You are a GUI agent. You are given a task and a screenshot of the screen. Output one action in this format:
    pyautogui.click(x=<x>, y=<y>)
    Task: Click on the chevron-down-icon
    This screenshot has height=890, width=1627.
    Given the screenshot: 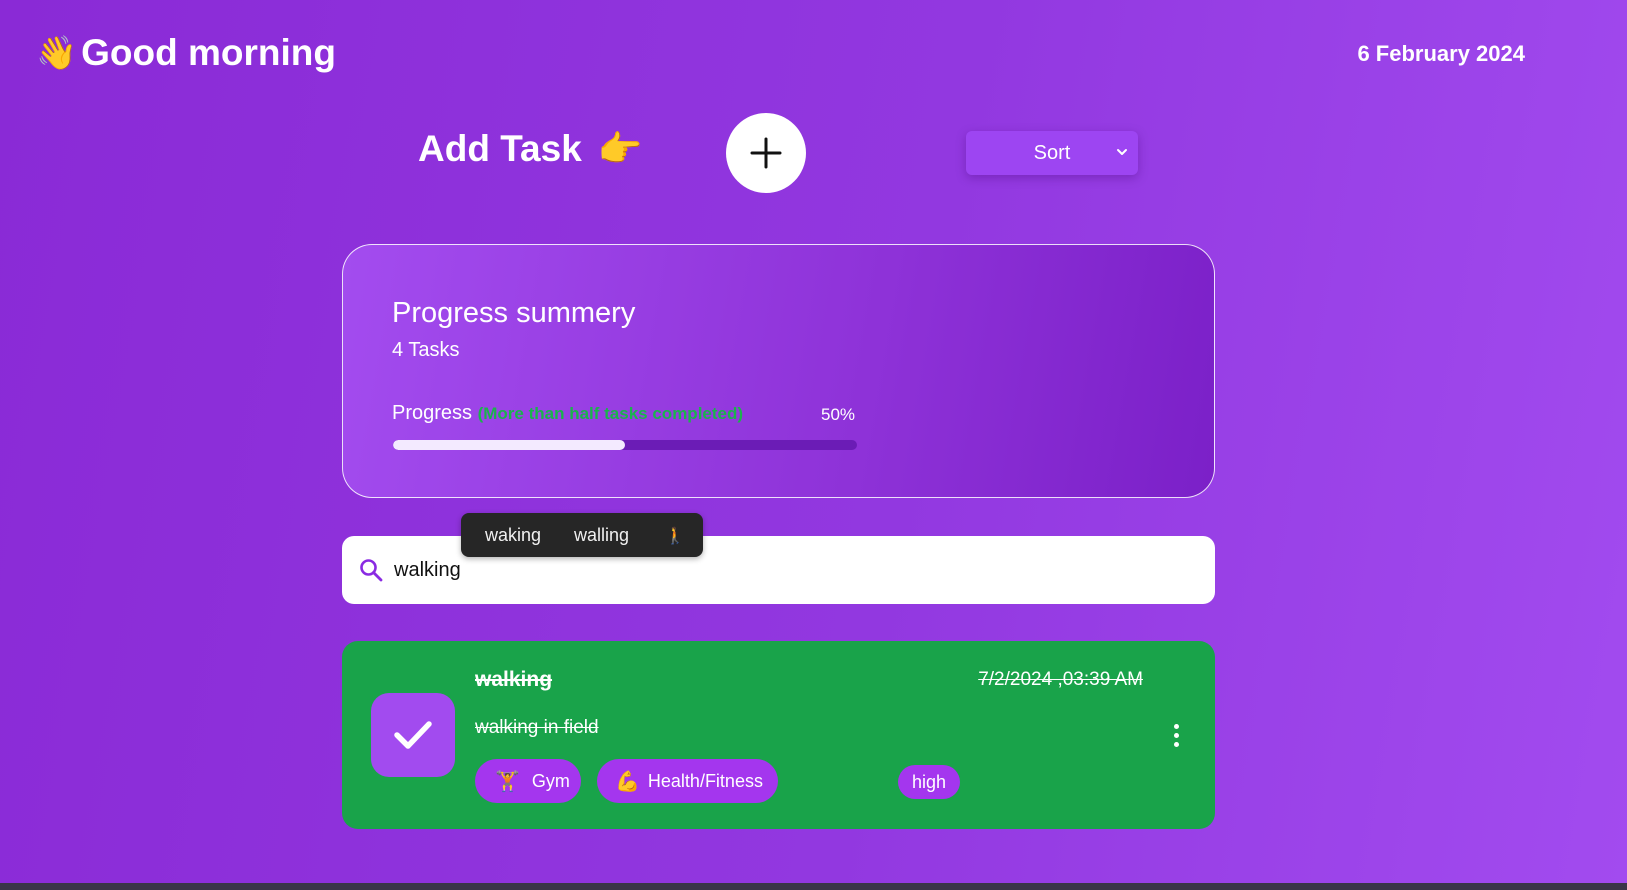 What is the action you would take?
    pyautogui.click(x=1122, y=152)
    